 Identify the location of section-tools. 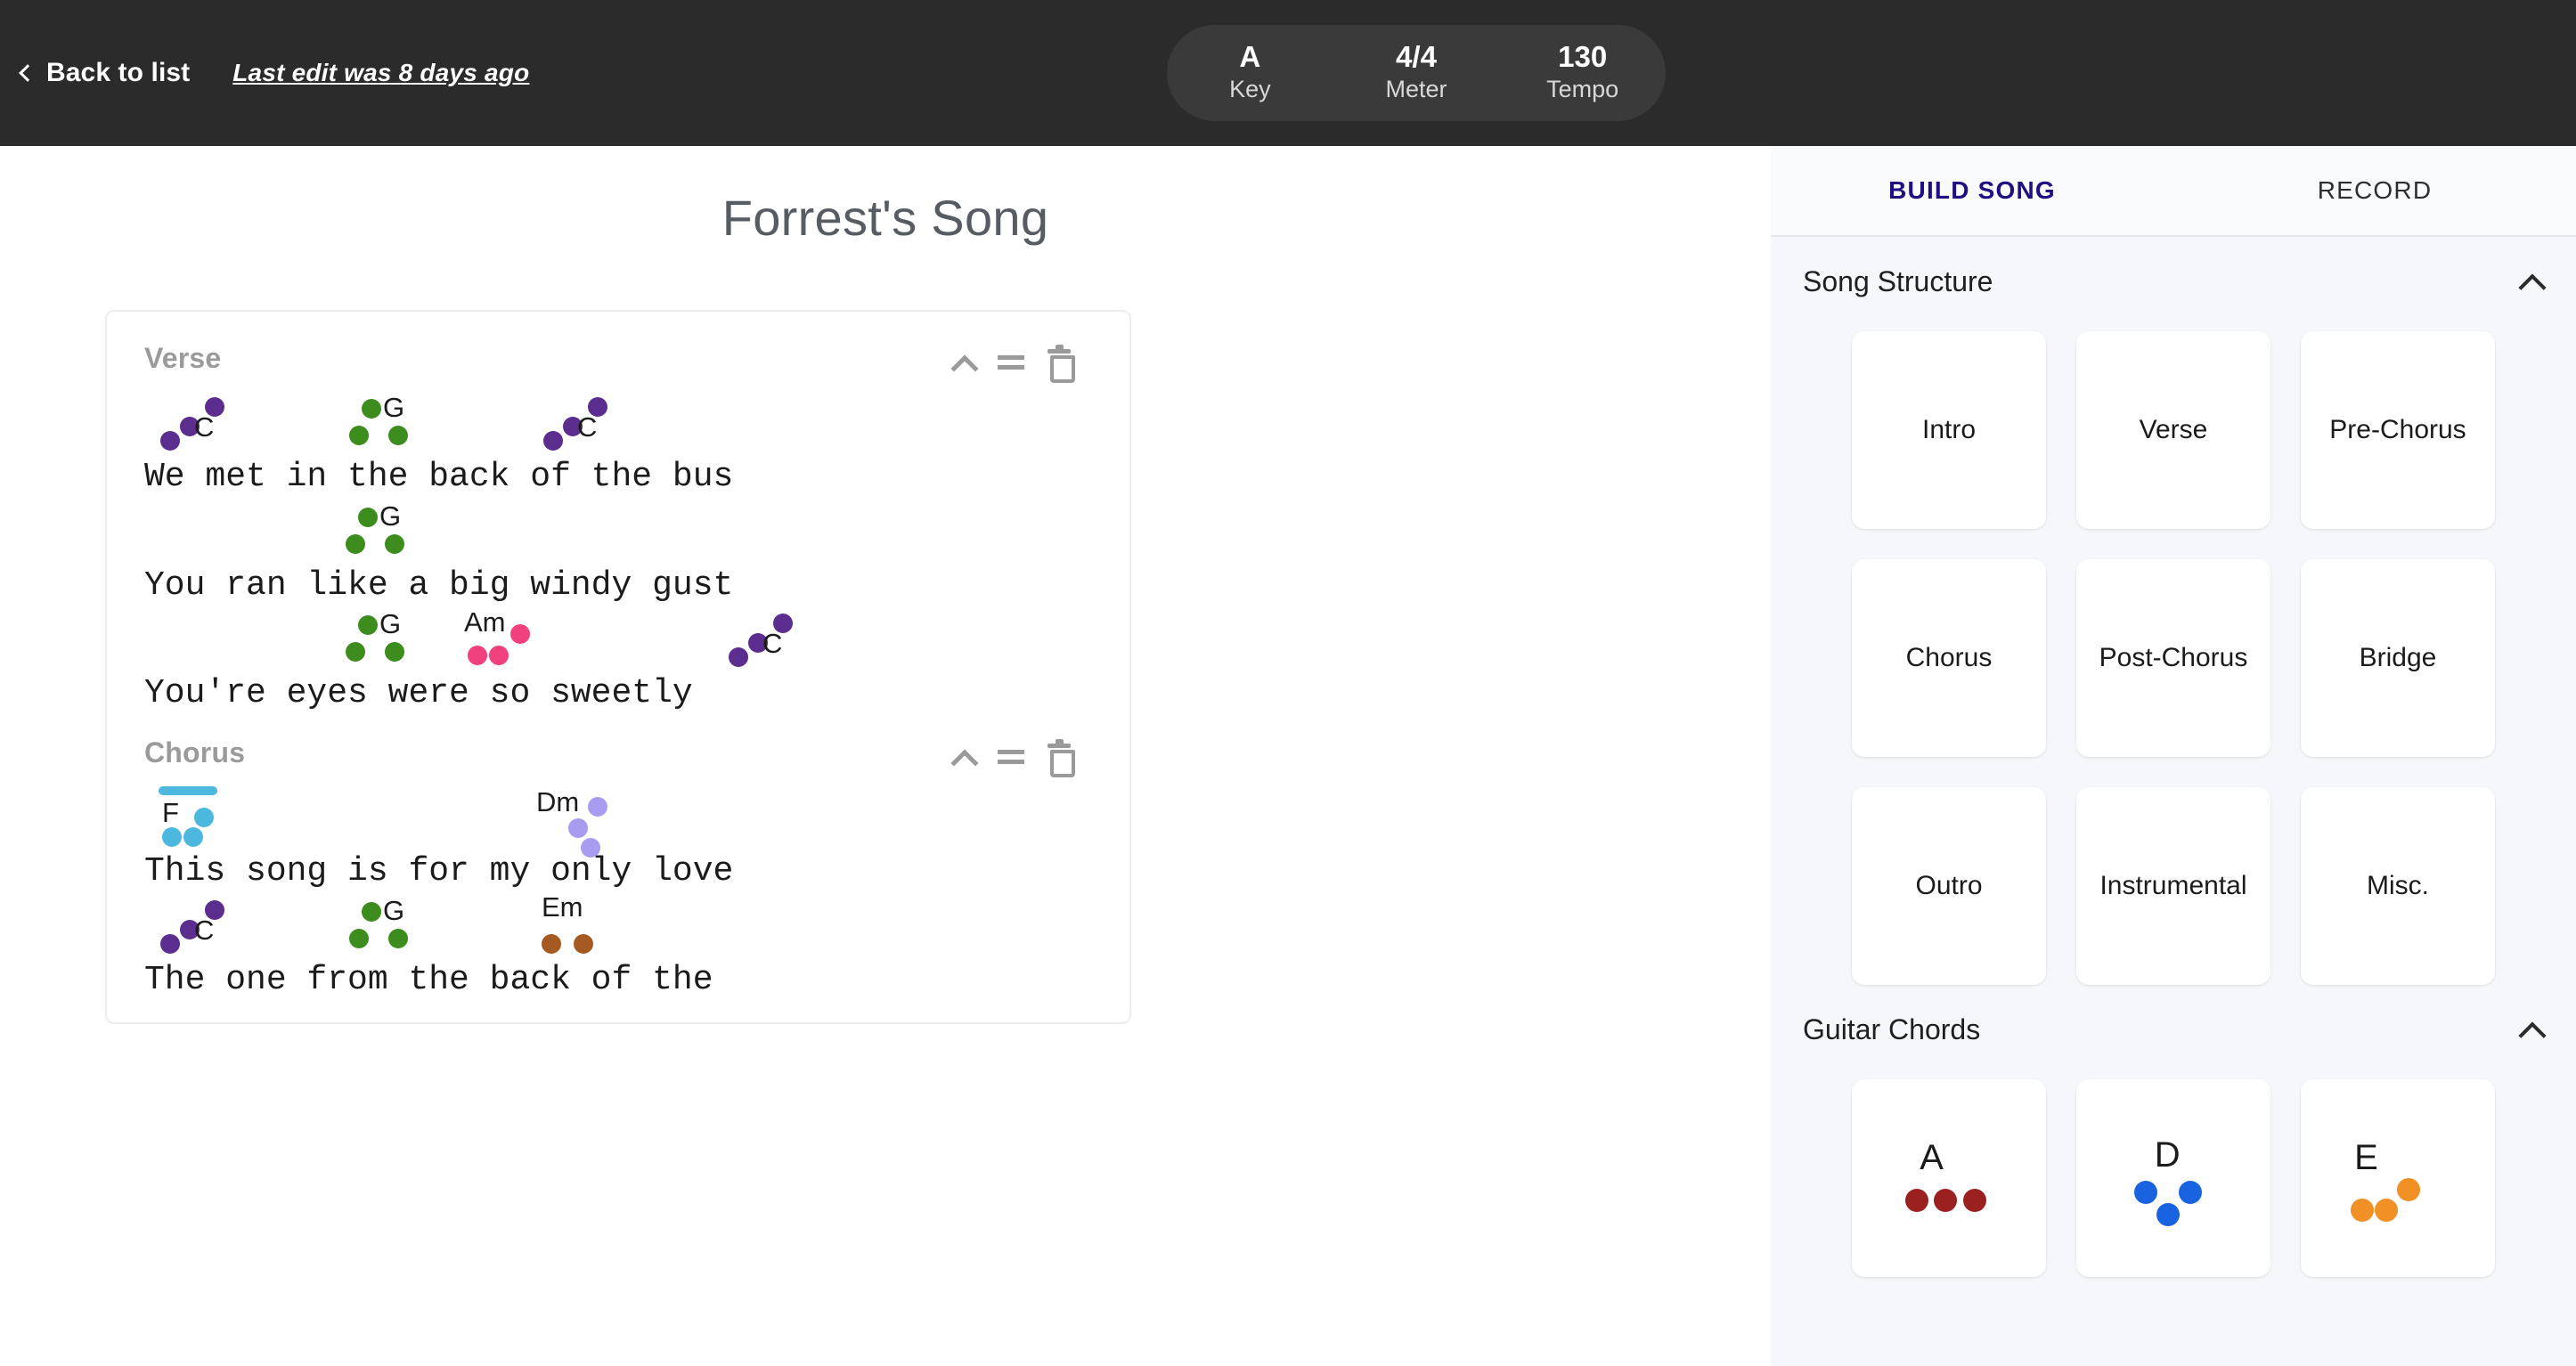
(1023, 757).